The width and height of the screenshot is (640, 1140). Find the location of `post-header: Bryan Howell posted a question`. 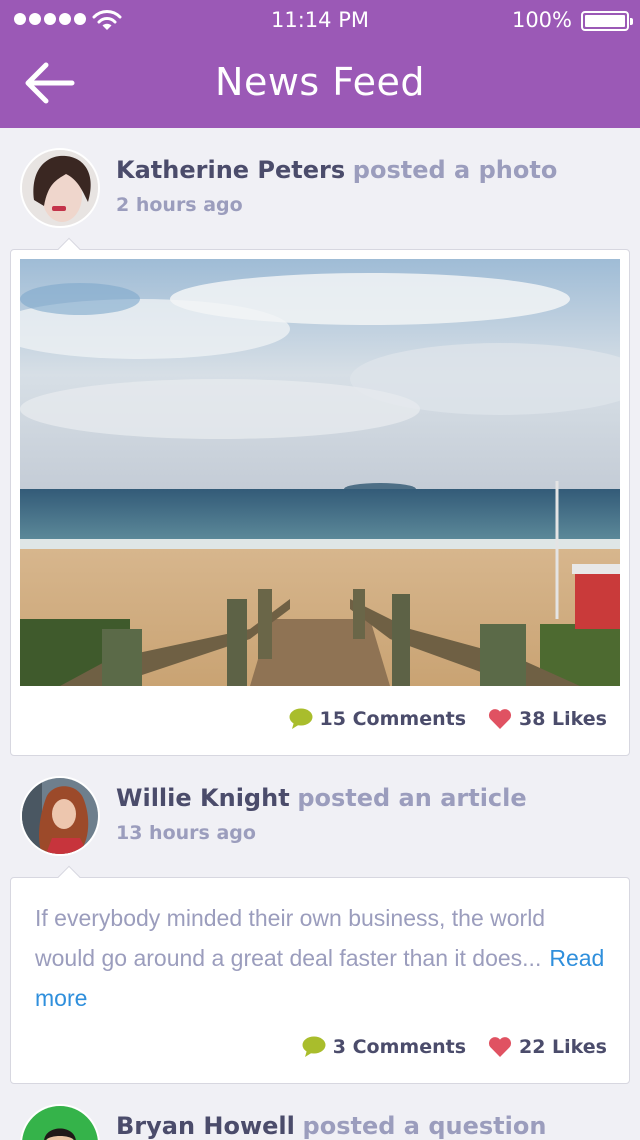

post-header: Bryan Howell posted a question is located at coordinates (320, 1112).